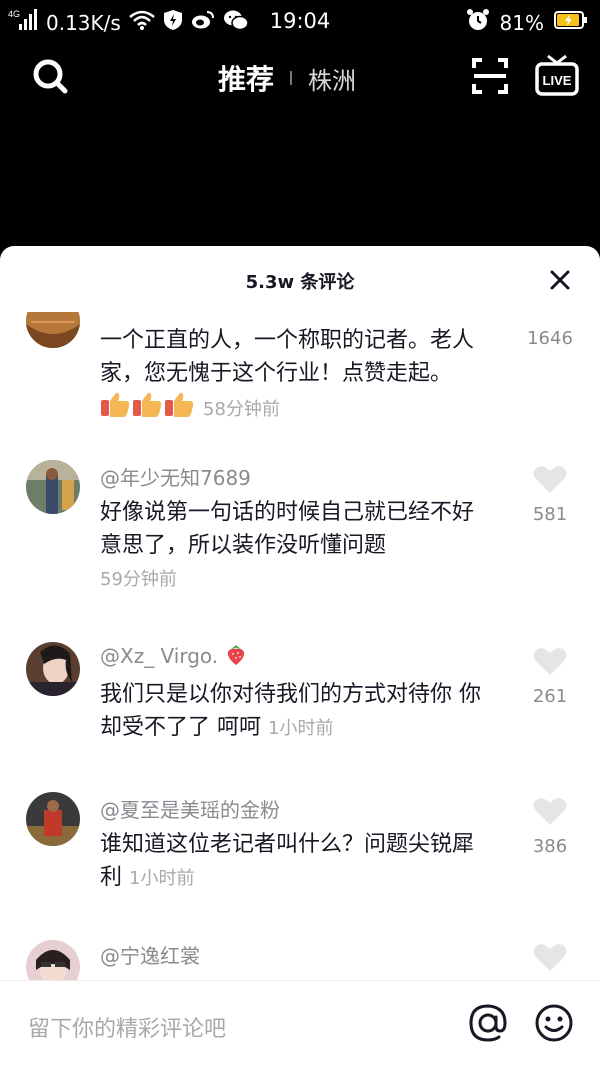 This screenshot has width=600, height=1066. I want to click on like-button: 261, so click(550, 676).